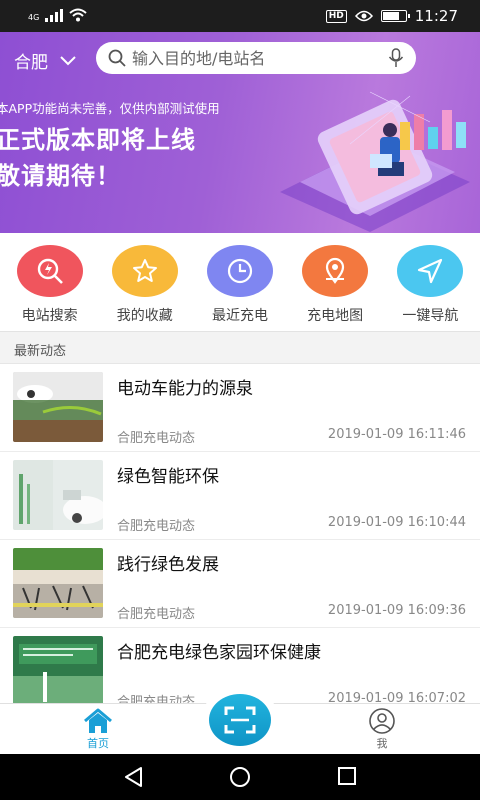 The width and height of the screenshot is (480, 800). I want to click on news-time: 2019-01-09 16:09:36, so click(396, 610).